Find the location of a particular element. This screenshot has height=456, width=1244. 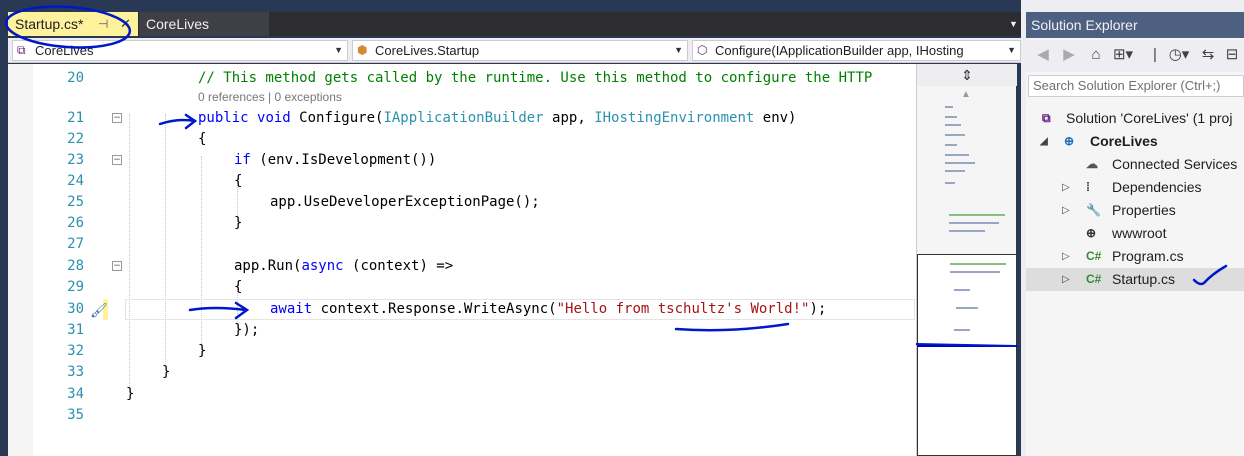

connected-services-icon: ☁ is located at coordinates (1092, 164).